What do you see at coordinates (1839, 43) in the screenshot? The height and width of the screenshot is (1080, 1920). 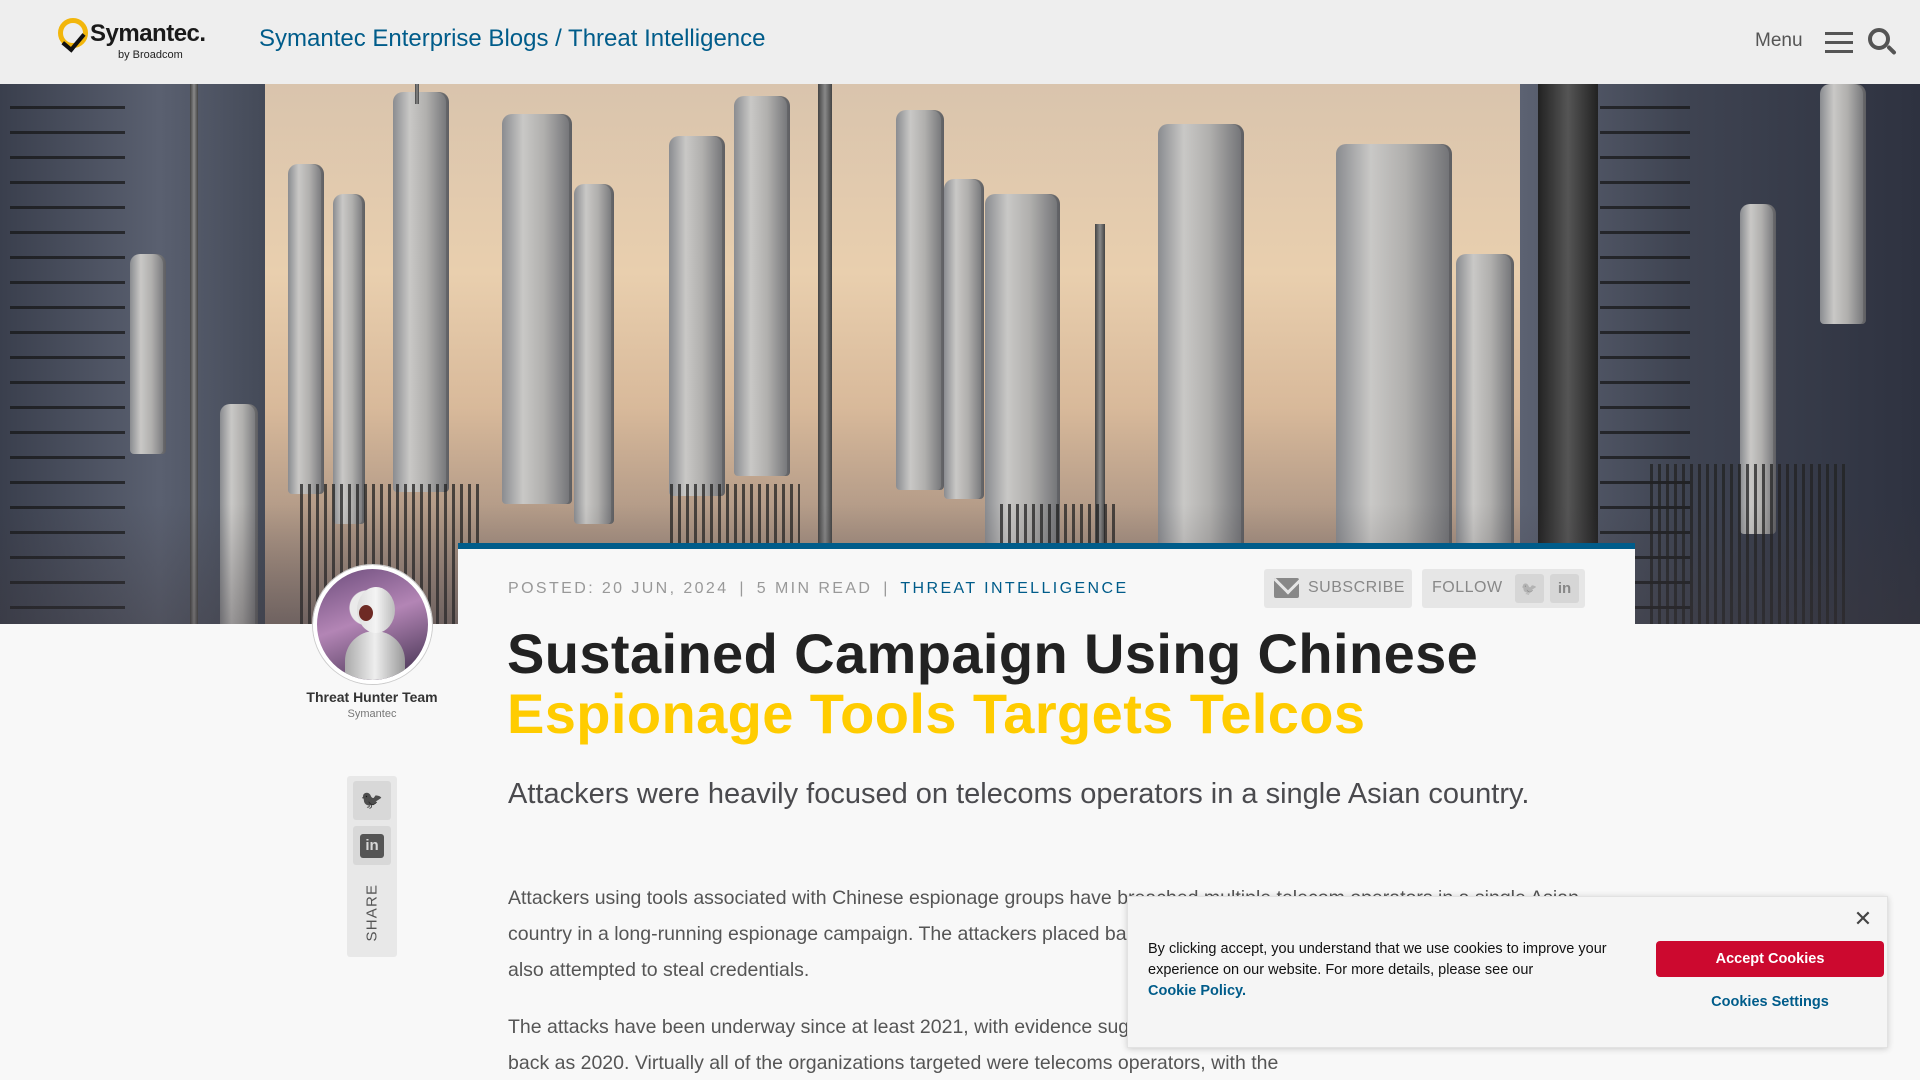 I see `hamburger-menu-icon` at bounding box center [1839, 43].